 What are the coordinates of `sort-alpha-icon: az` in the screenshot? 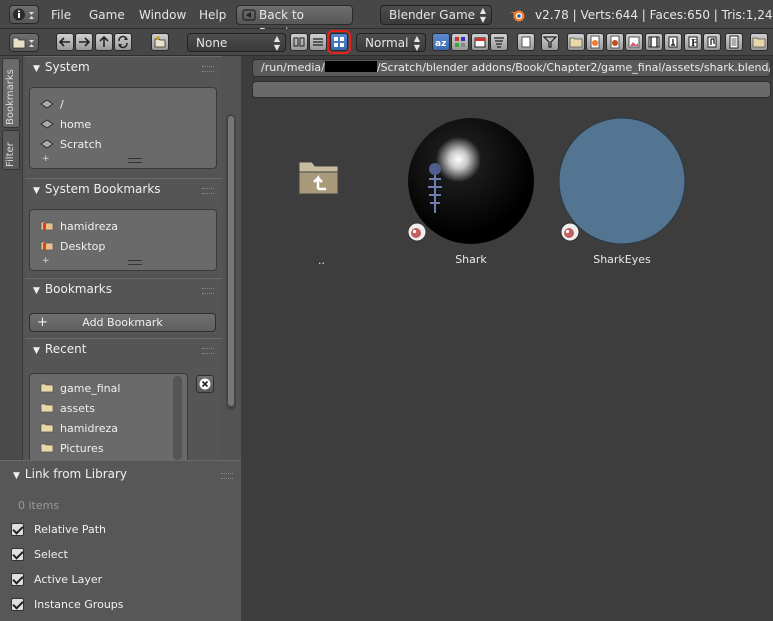 It's located at (440, 44).